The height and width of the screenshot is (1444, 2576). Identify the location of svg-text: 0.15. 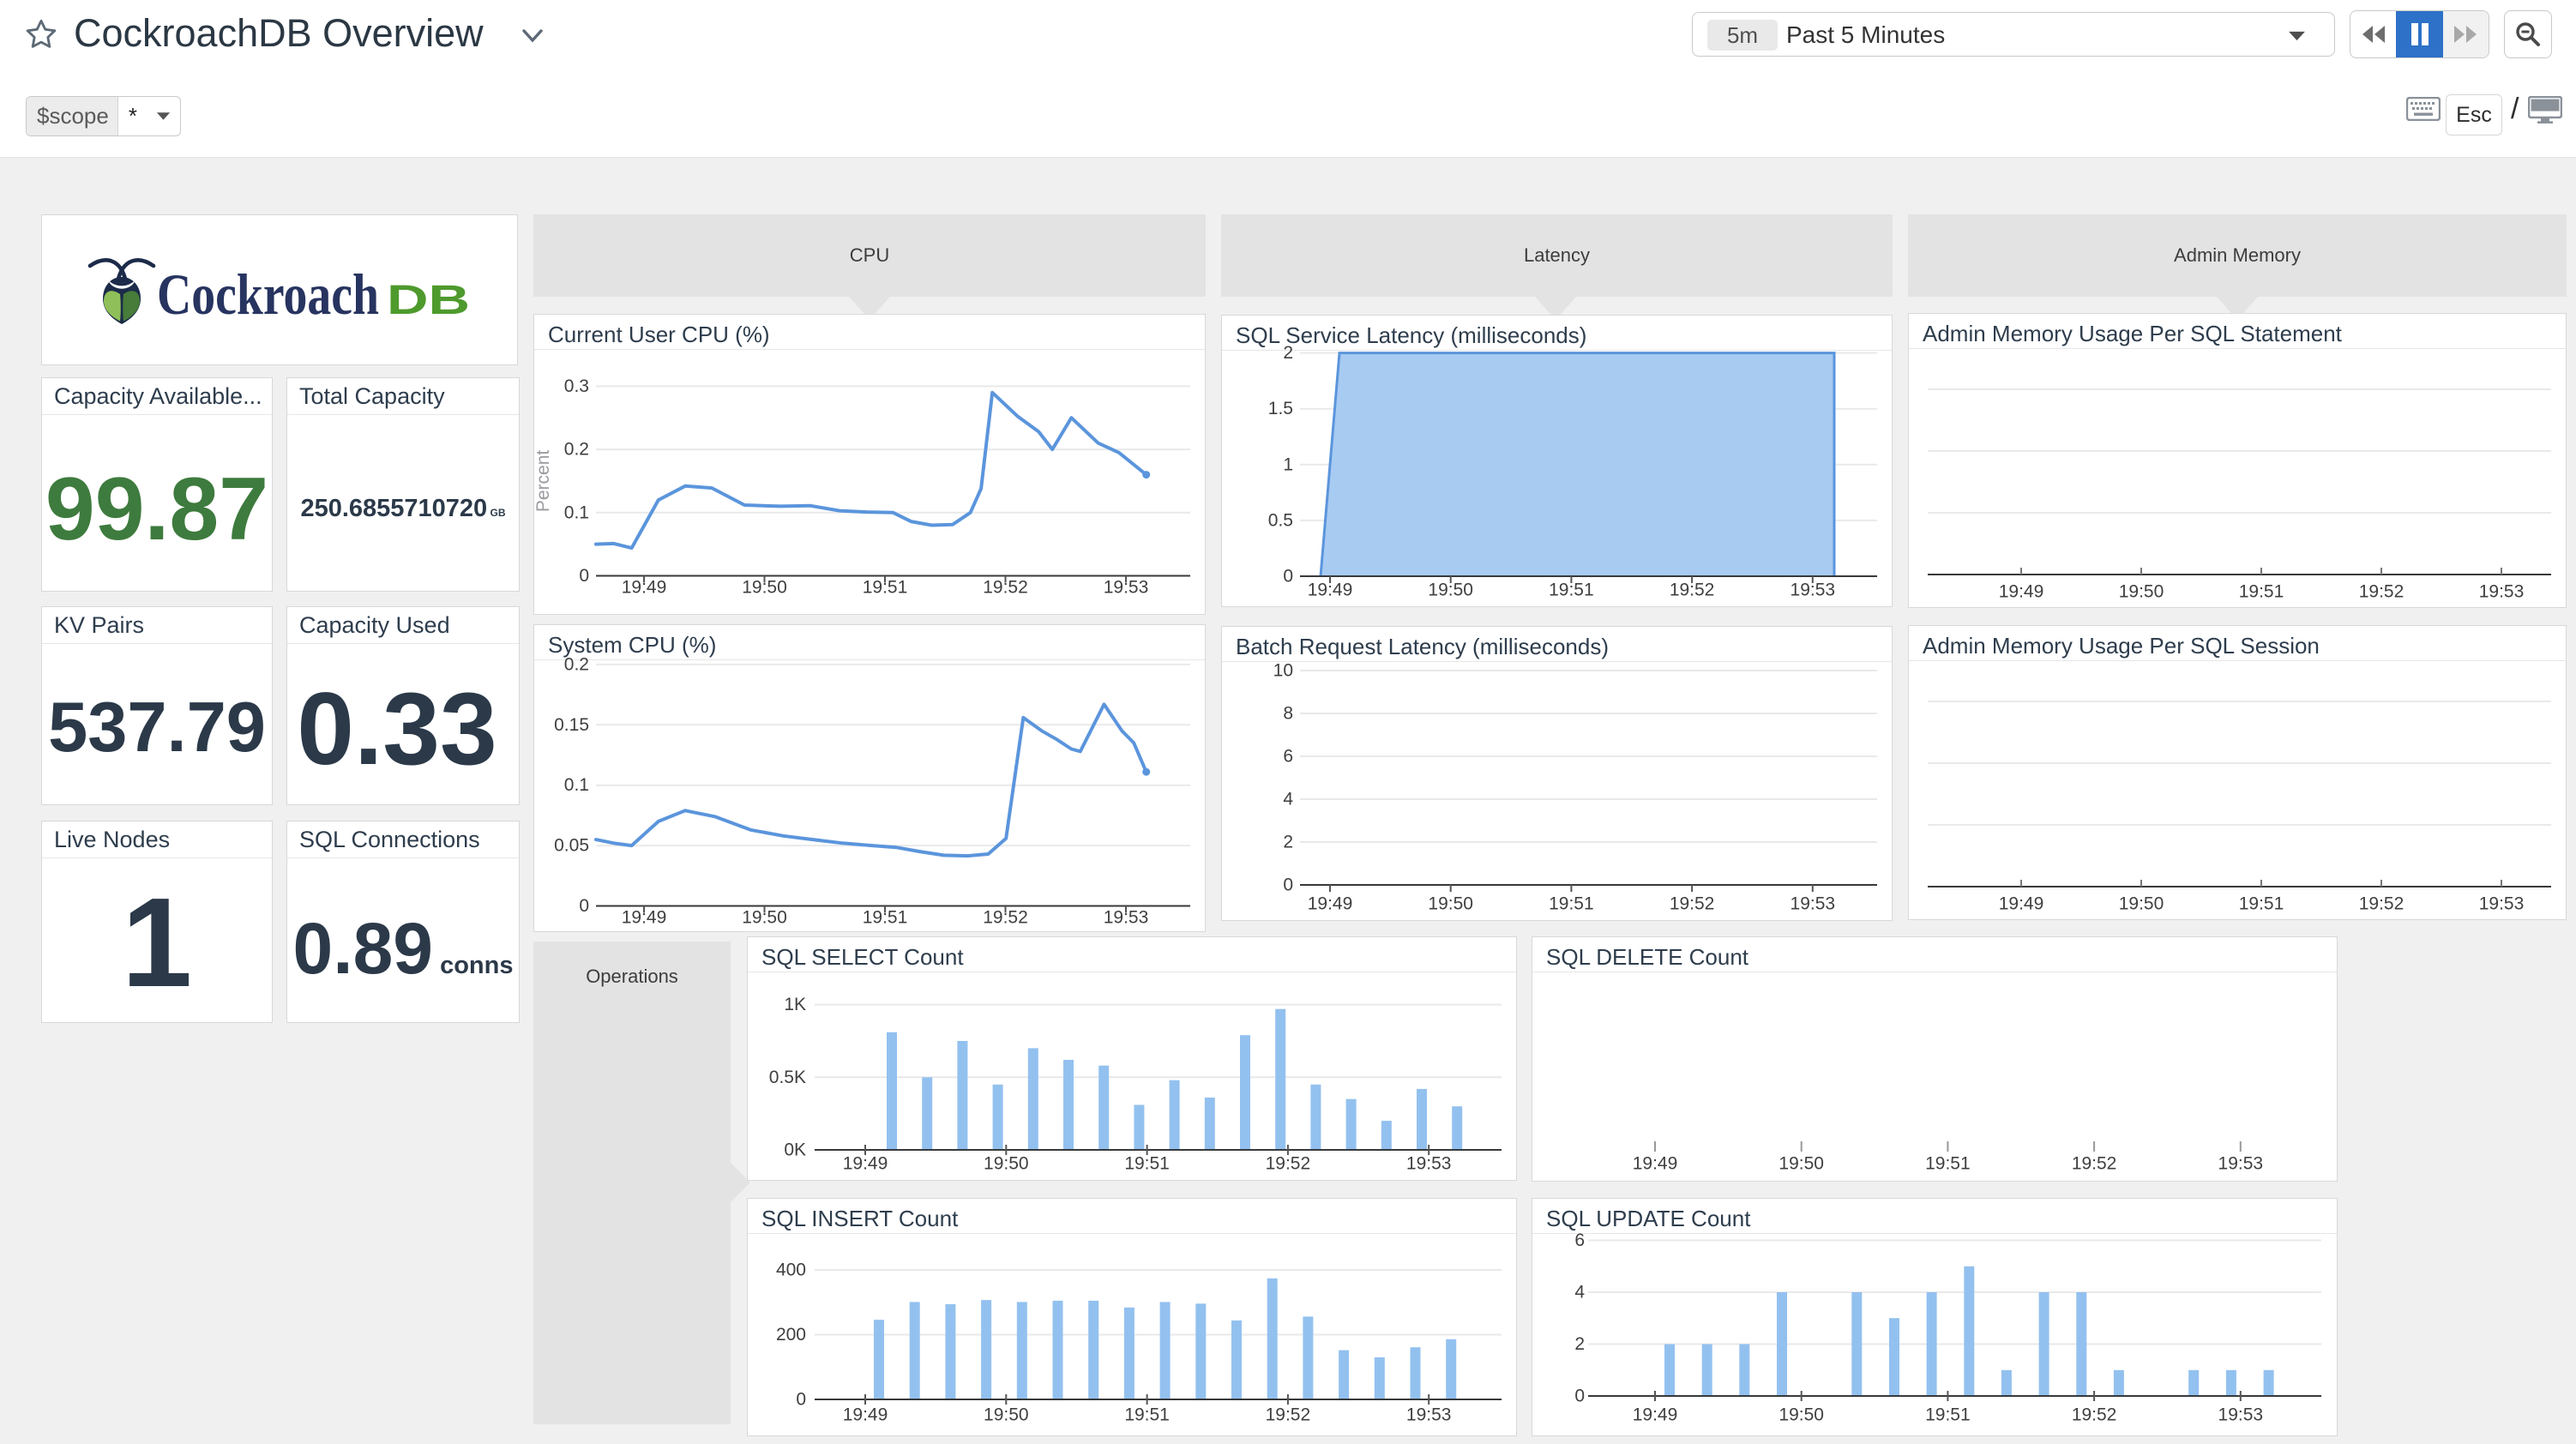
(571, 725).